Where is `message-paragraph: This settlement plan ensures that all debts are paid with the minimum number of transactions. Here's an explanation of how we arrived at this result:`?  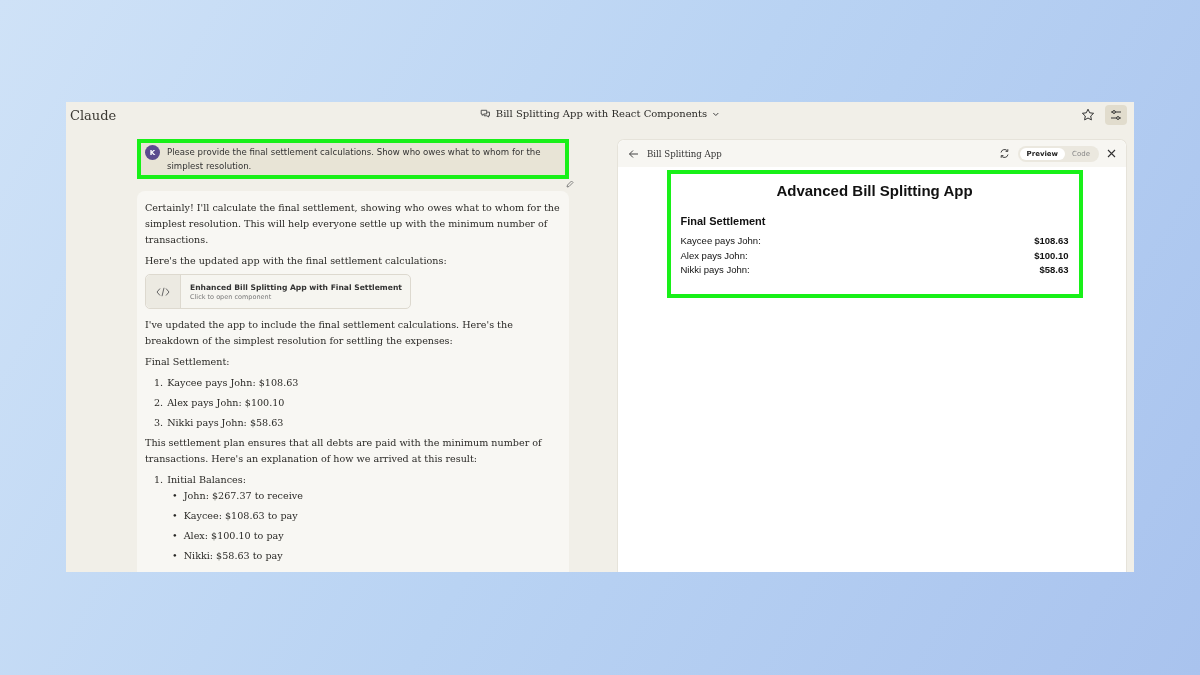
message-paragraph: This settlement plan ensures that all debts are paid with the minimum number of transactions. Here's an explanation of how we arrived at this result: is located at coordinates (344, 451).